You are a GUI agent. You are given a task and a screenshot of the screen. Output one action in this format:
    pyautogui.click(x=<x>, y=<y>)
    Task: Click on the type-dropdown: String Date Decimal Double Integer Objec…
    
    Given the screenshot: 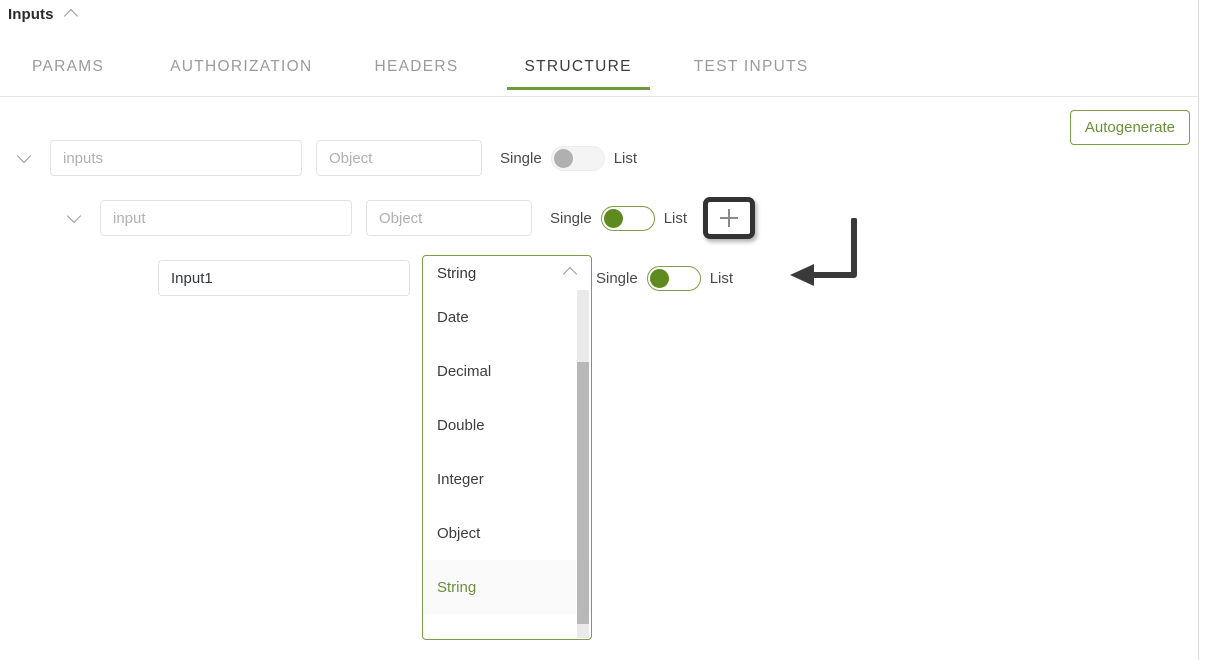 What is the action you would take?
    pyautogui.click(x=507, y=447)
    